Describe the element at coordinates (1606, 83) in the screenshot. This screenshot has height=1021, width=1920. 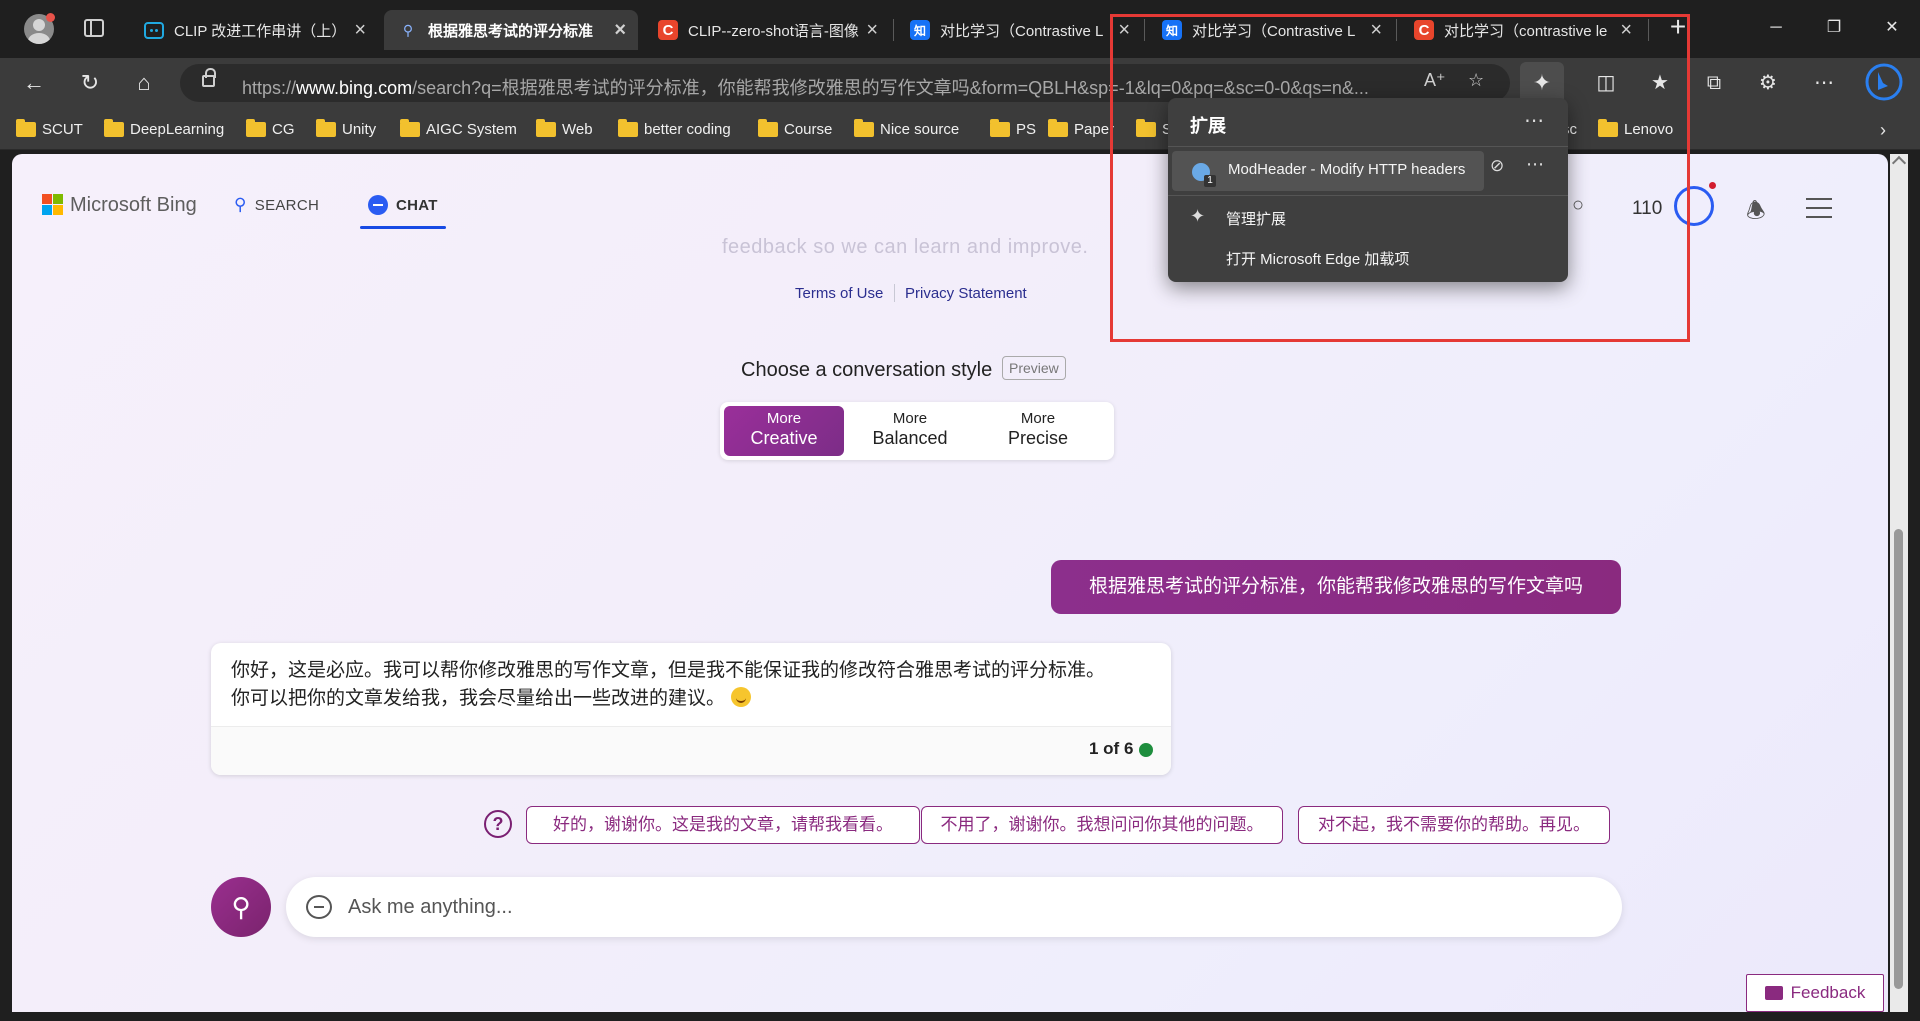
I see `split-screen-icon: ◫` at that location.